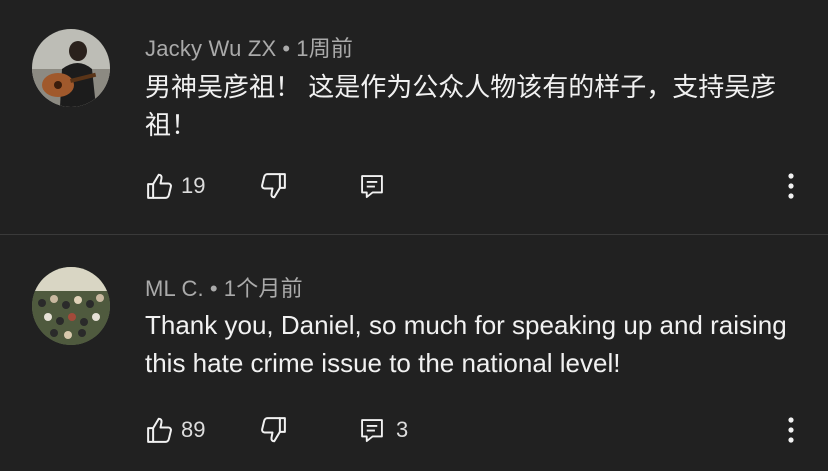 This screenshot has width=828, height=471. Describe the element at coordinates (210, 48) in the screenshot. I see `author-name: Jacky Wu ZX` at that location.